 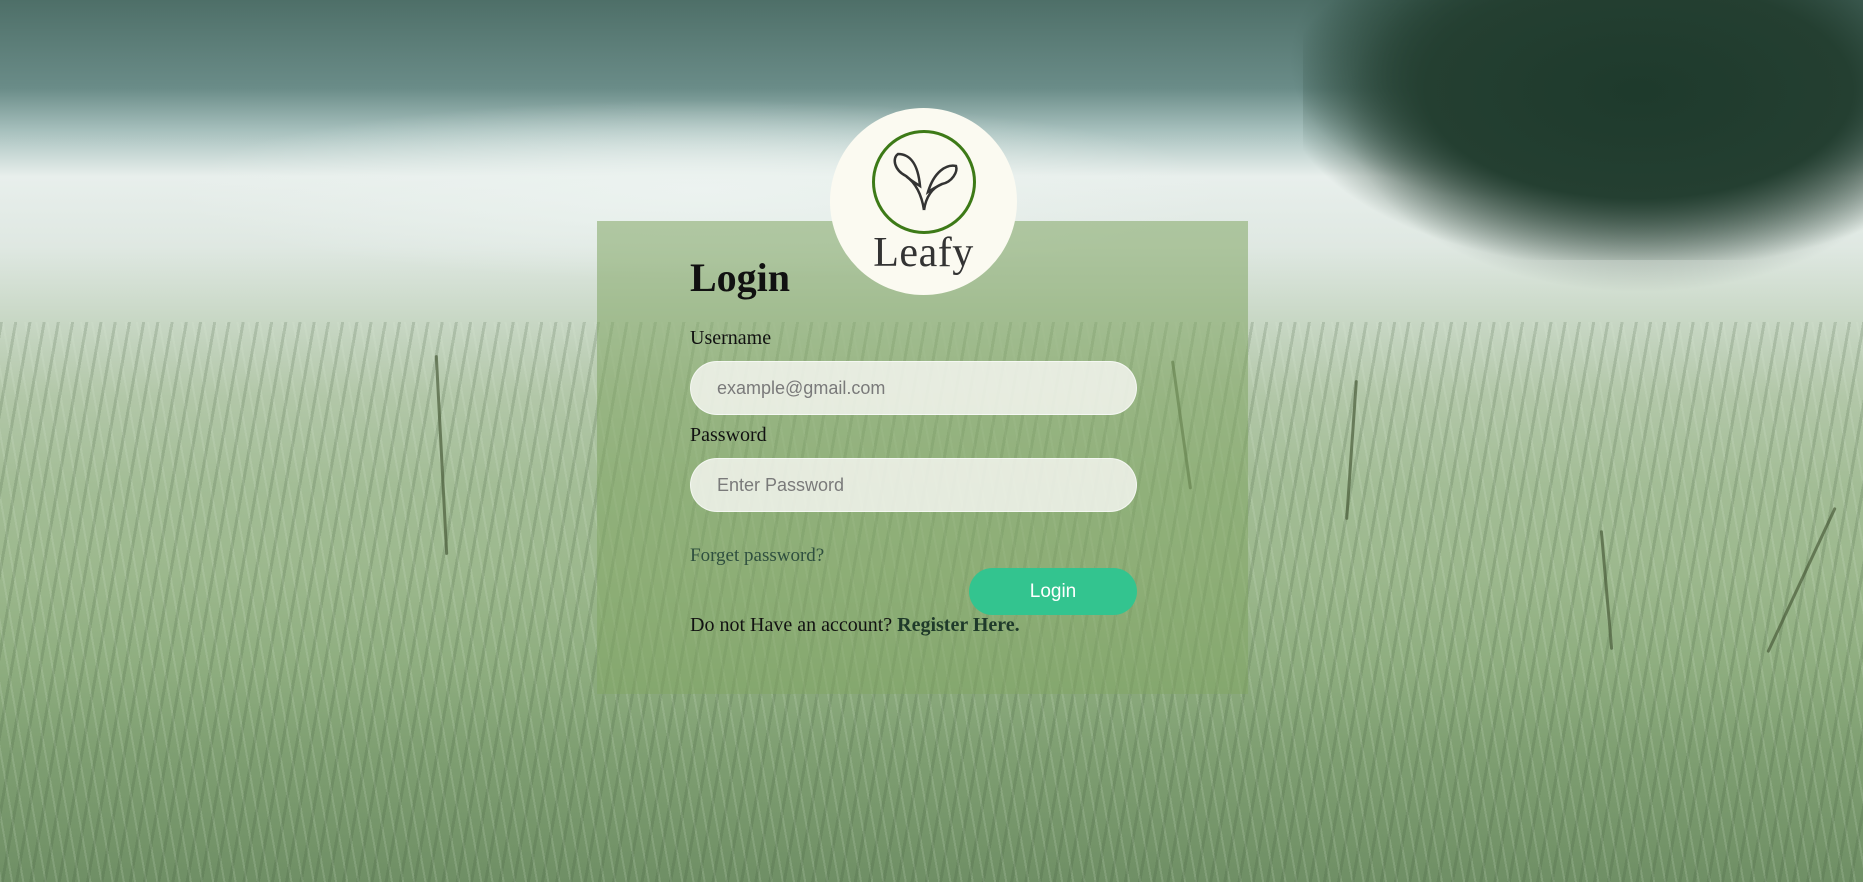 What do you see at coordinates (1583, 130) in the screenshot?
I see `background-tree` at bounding box center [1583, 130].